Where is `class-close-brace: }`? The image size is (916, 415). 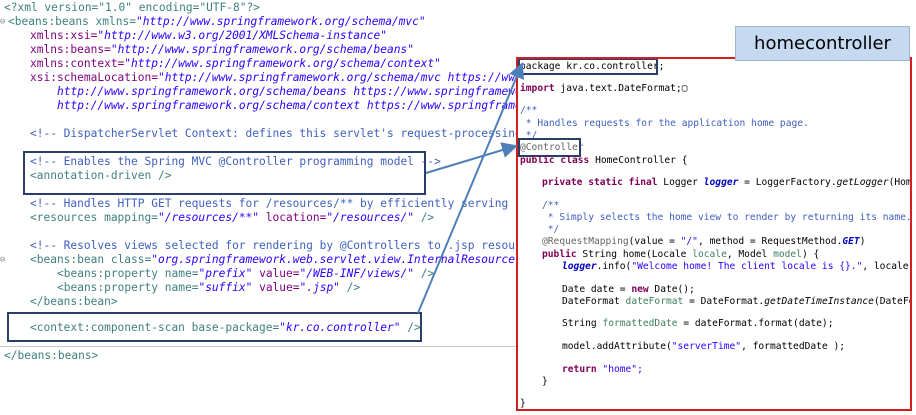
class-close-brace: } is located at coordinates (523, 403).